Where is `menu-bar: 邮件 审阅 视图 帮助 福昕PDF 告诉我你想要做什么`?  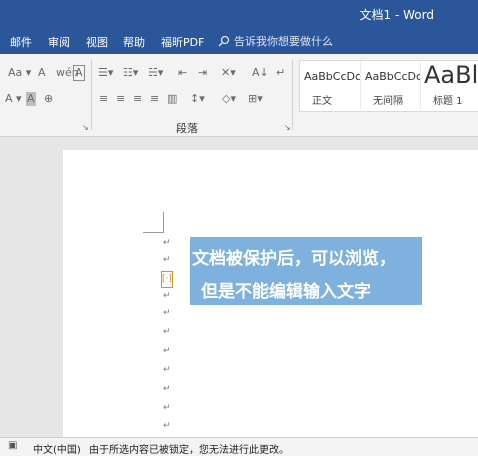 menu-bar: 邮件 审阅 视图 帮助 福昕PDF 告诉我你想要做什么 is located at coordinates (239, 41).